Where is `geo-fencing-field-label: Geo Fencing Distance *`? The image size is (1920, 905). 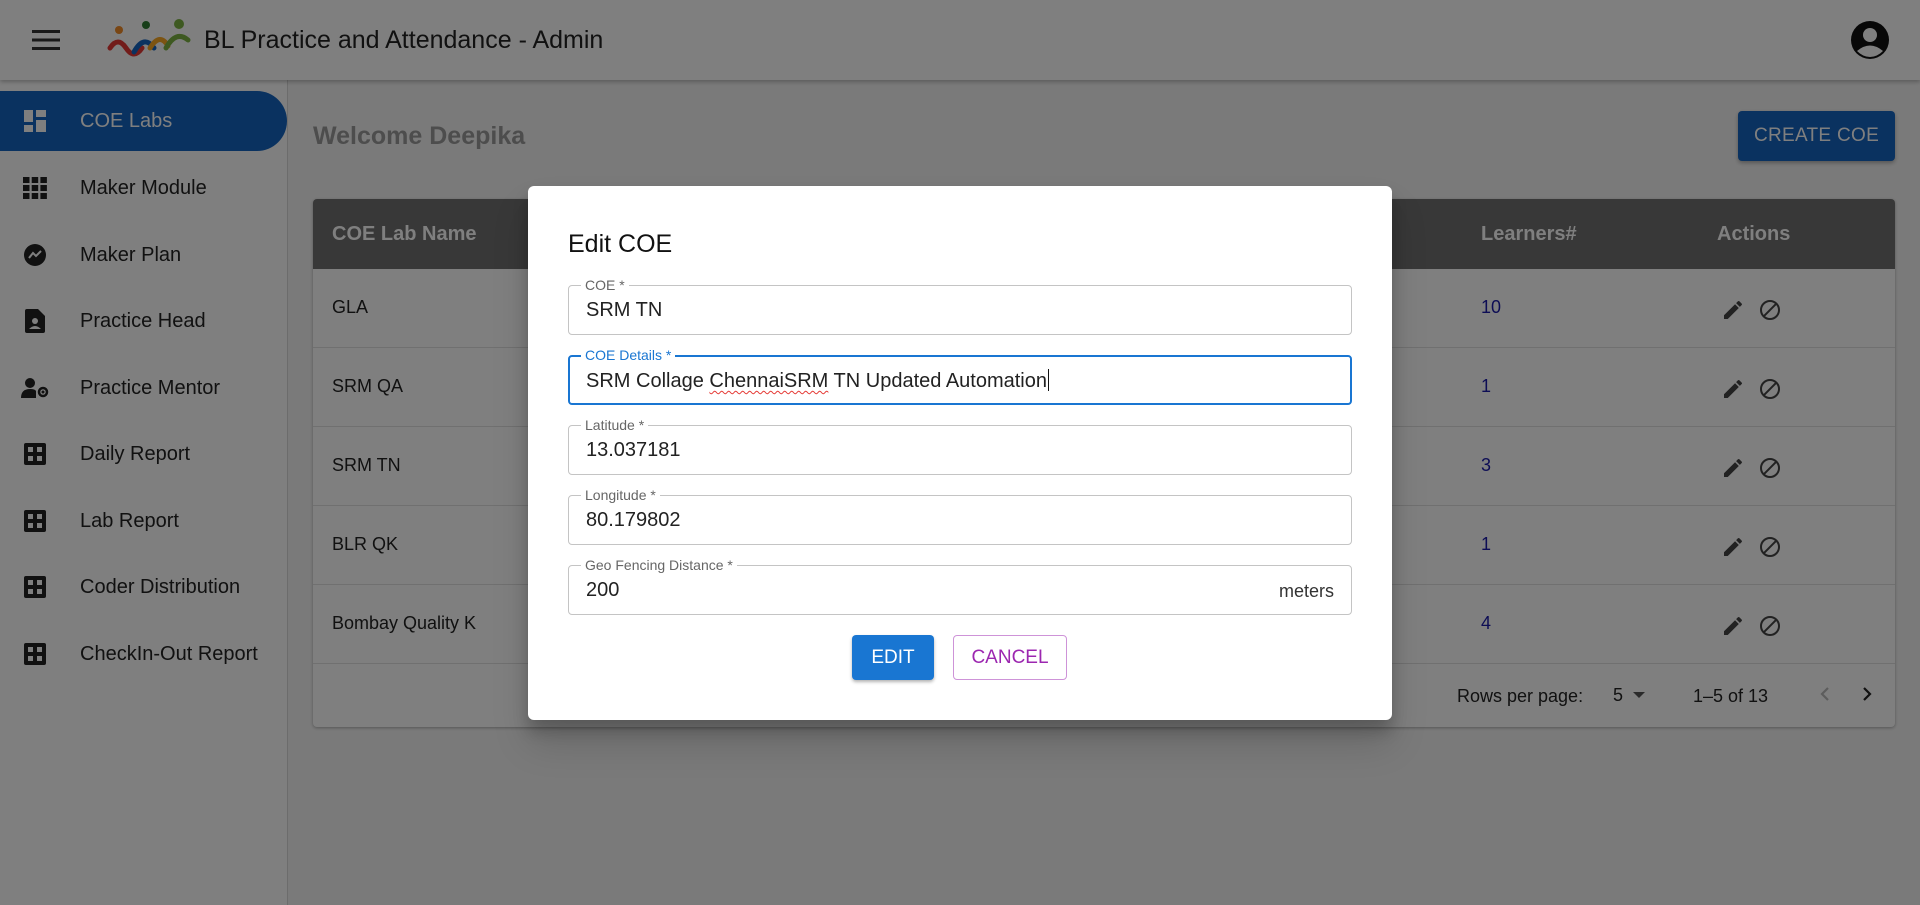 geo-fencing-field-label: Geo Fencing Distance * is located at coordinates (659, 565).